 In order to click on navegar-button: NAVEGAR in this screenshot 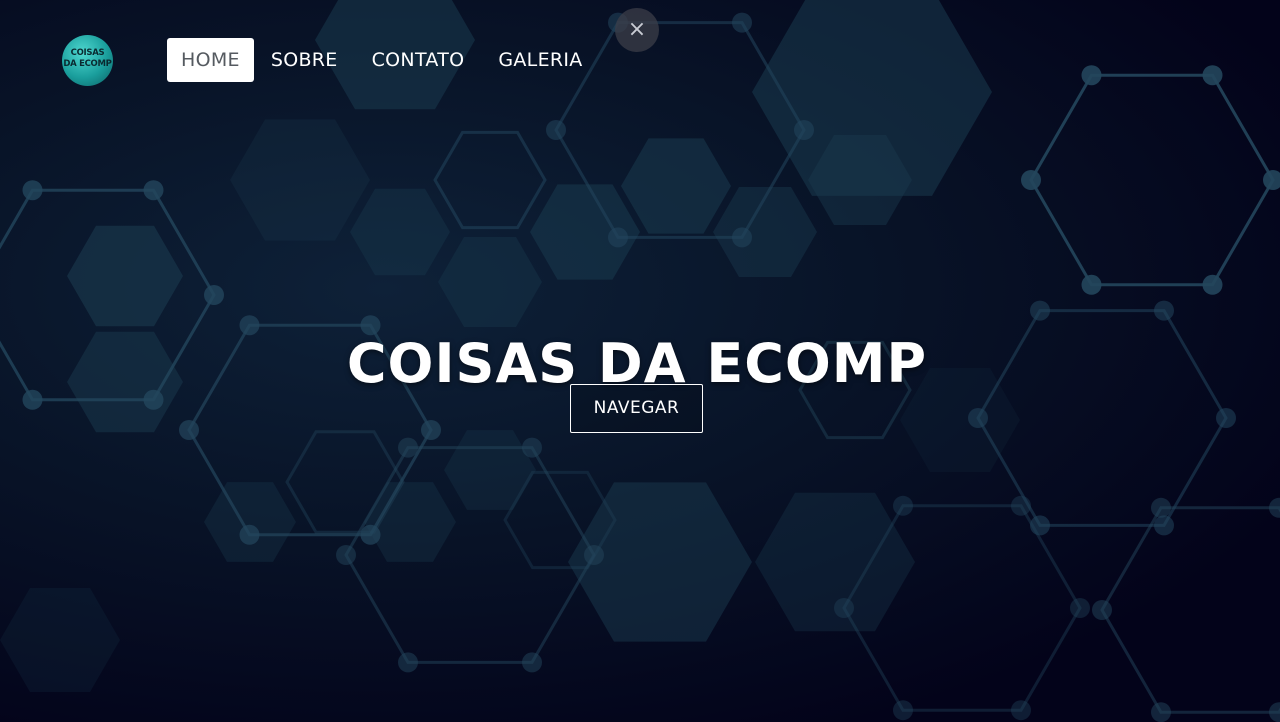, I will do `click(636, 408)`.